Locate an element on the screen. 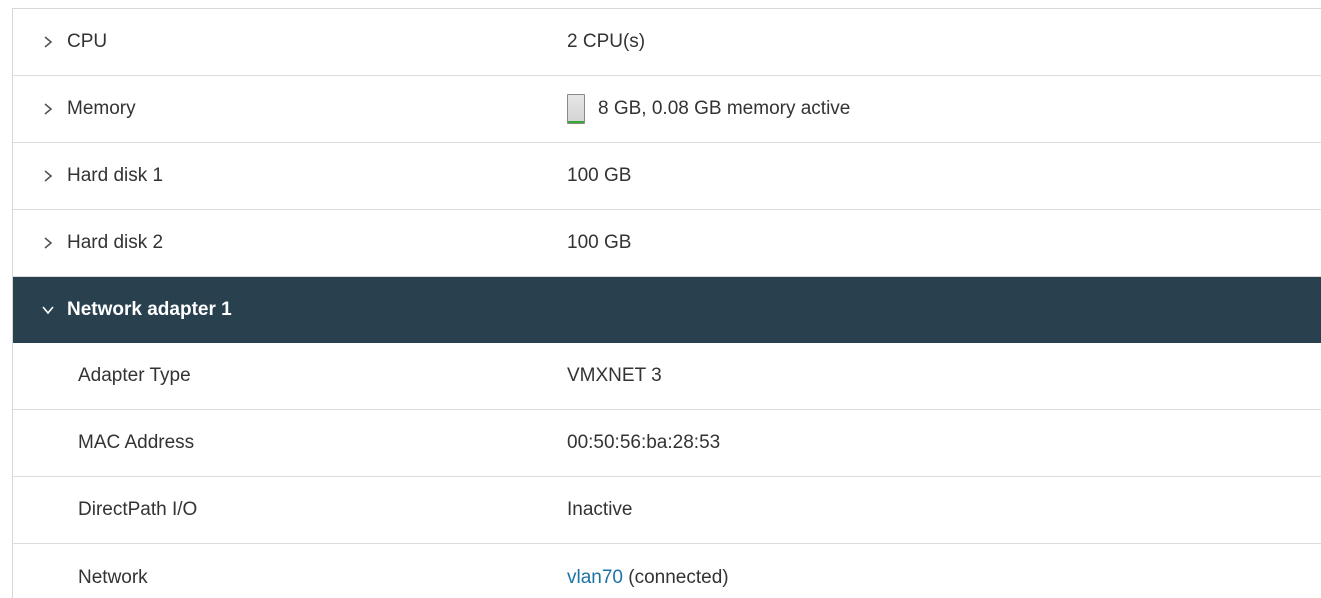 The image size is (1321, 598). hard-disk-2-value: 100 GB is located at coordinates (599, 242).